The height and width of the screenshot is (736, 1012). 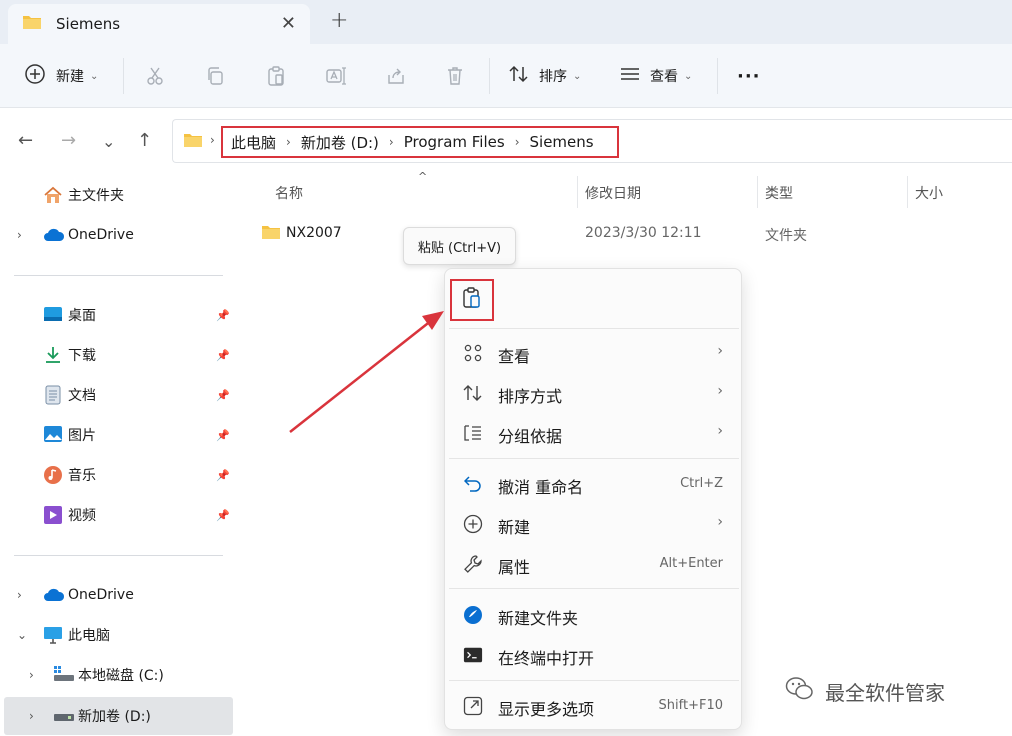 I want to click on close-tab-icon: ✕, so click(x=288, y=23).